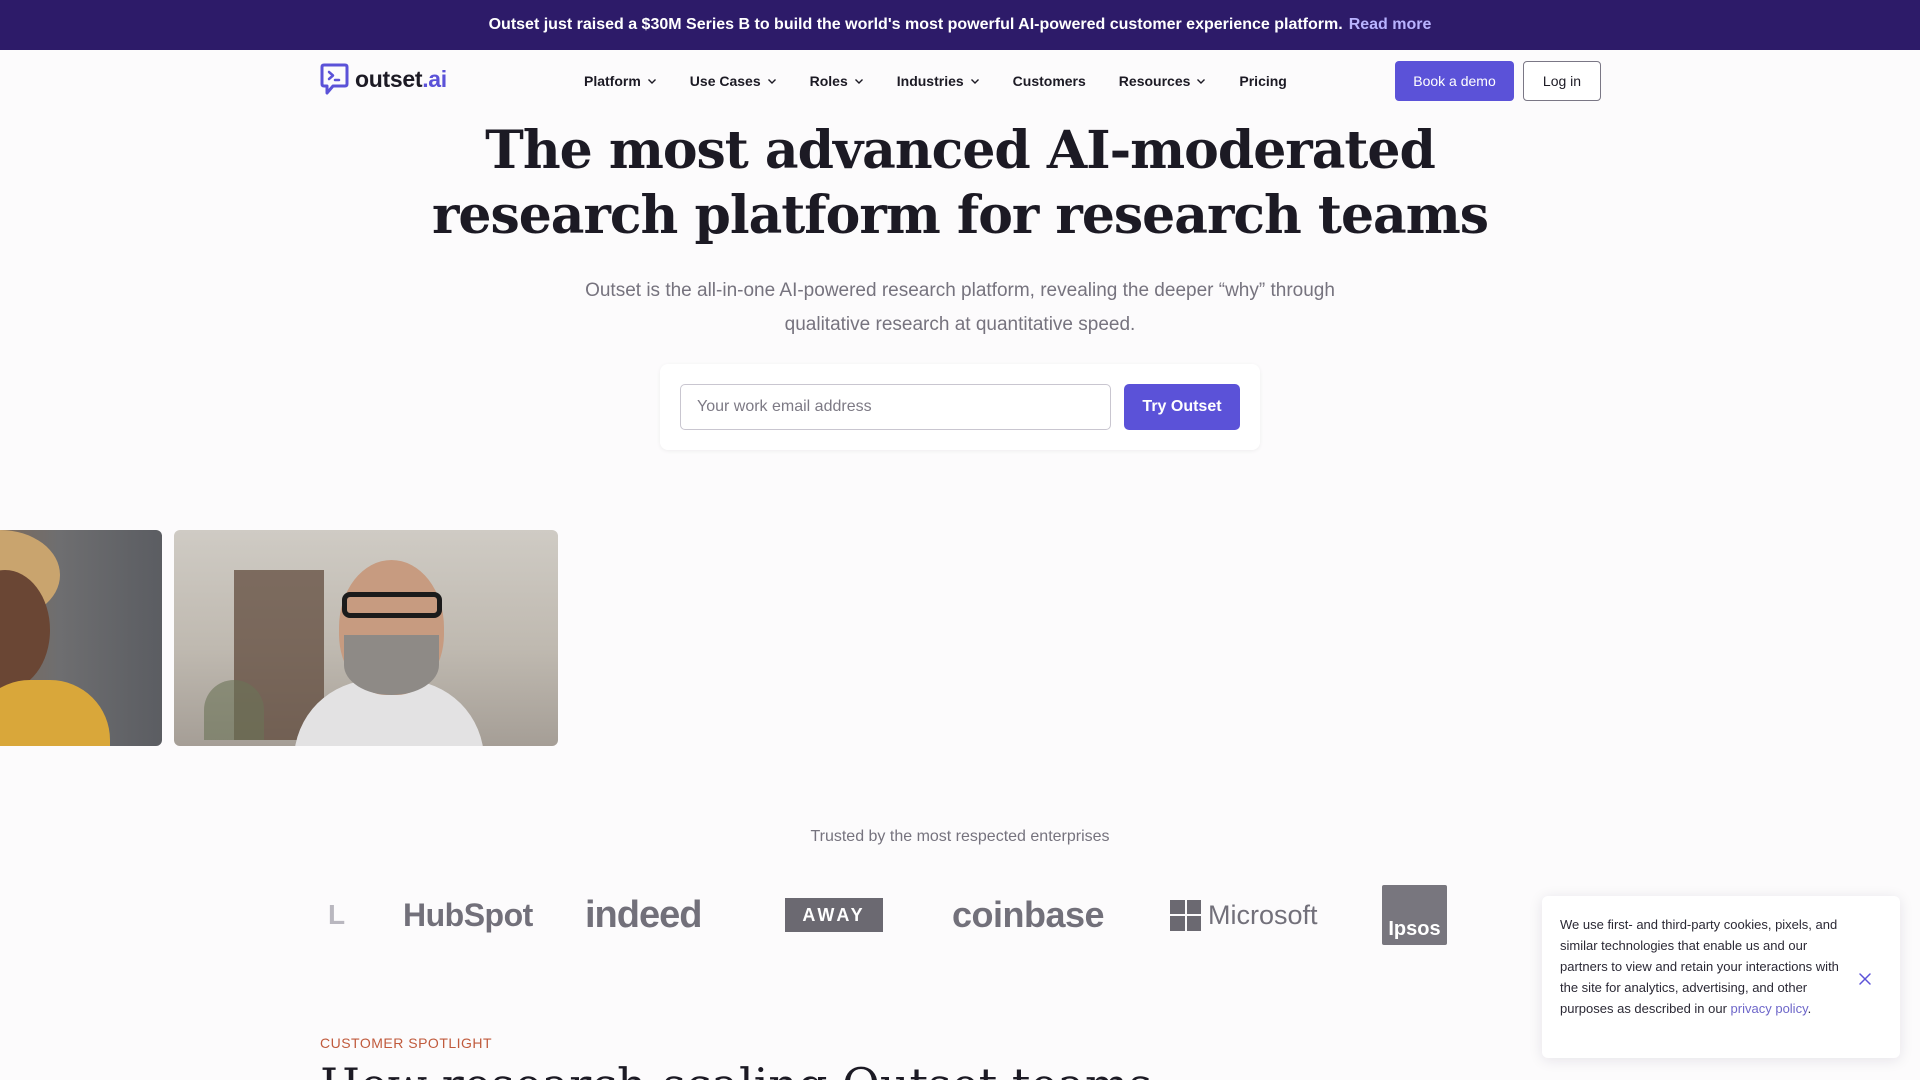  What do you see at coordinates (1454, 81) in the screenshot?
I see `book-demo-button: Book a demo` at bounding box center [1454, 81].